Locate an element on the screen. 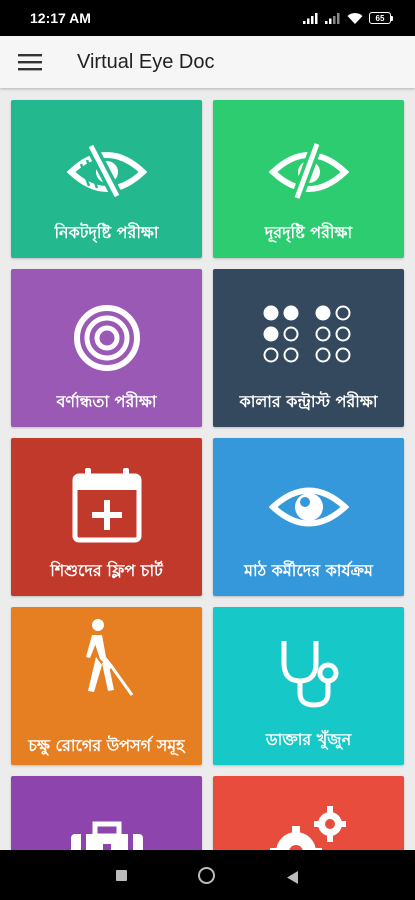 The height and width of the screenshot is (900, 415). tile-color-blindness: বর্ণান্ধতা পরীক্ষা is located at coordinates (106, 348).